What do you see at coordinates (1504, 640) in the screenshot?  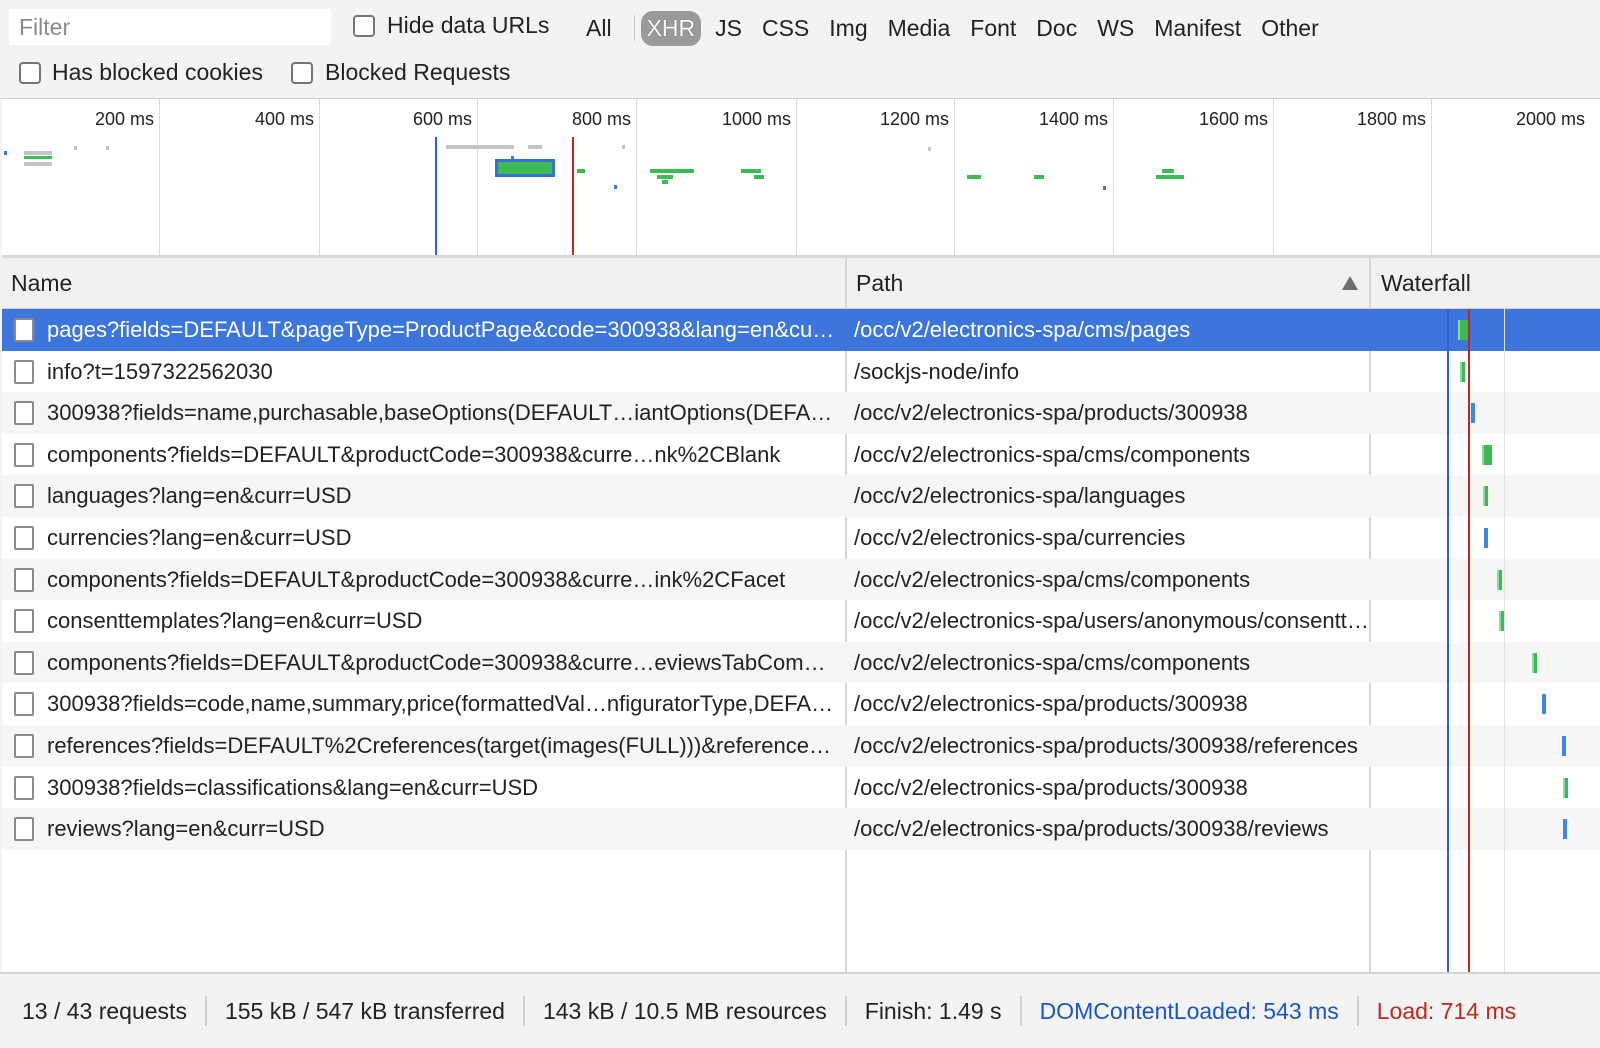 I see `waterfall-gridline` at bounding box center [1504, 640].